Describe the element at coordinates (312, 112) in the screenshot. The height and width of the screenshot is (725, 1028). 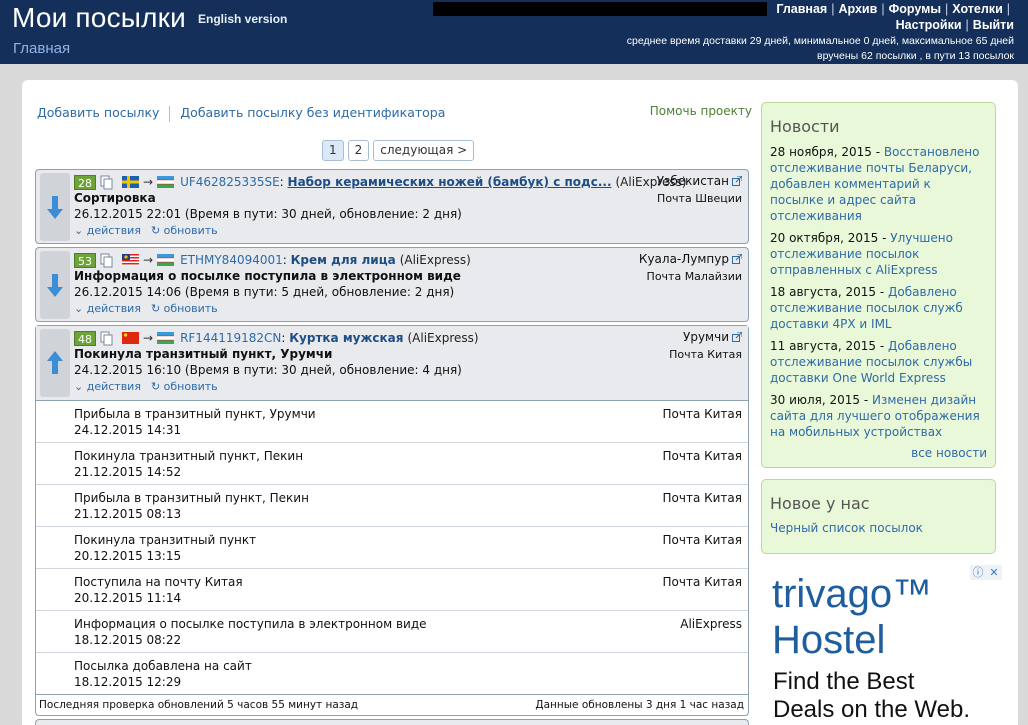
I see `add-parcel-no-id-link: Добавить посылку без идентификатора` at that location.